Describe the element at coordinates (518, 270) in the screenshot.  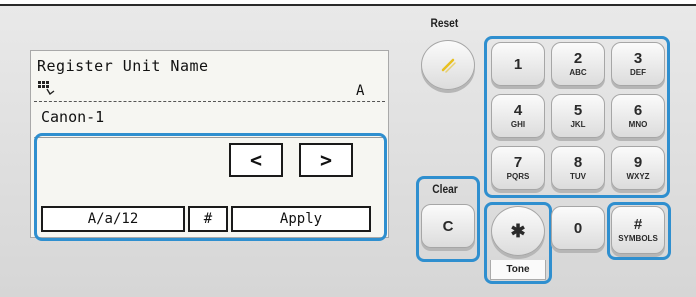
I see `tone-label: Tone` at that location.